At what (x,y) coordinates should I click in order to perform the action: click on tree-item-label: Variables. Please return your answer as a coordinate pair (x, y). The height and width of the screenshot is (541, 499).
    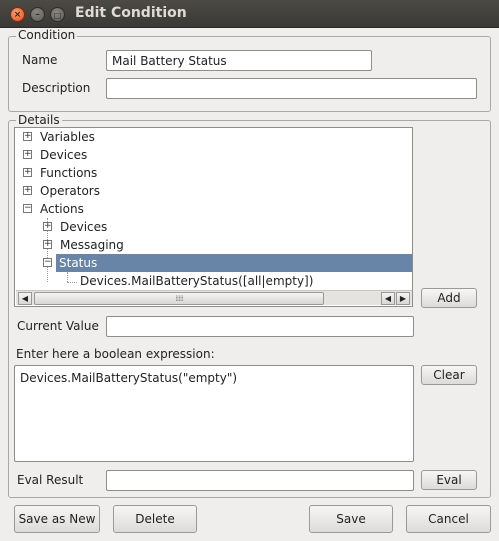
    Looking at the image, I should click on (67, 137).